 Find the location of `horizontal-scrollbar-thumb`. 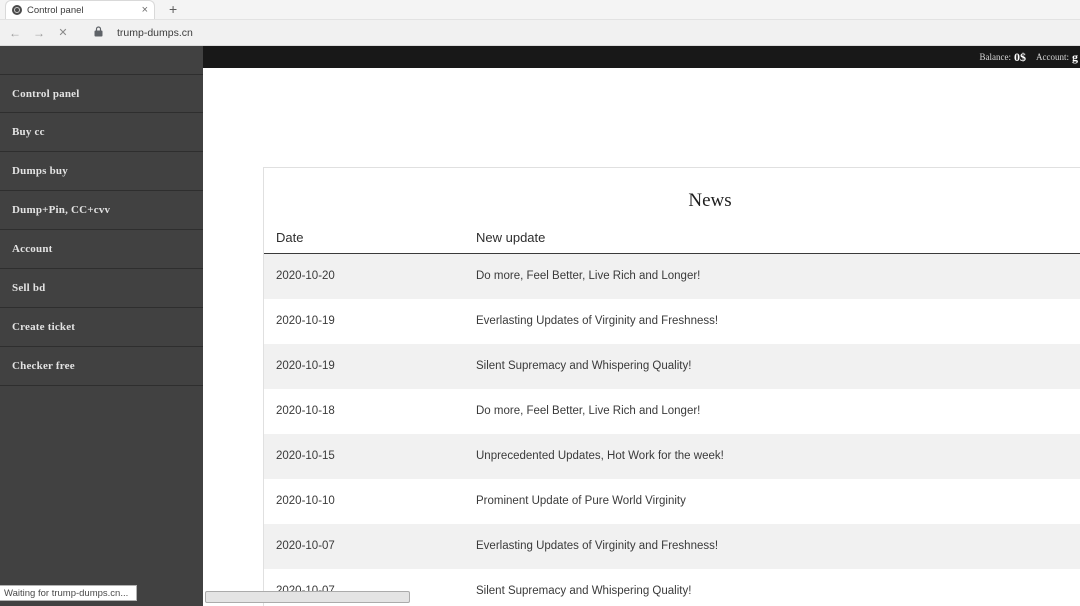

horizontal-scrollbar-thumb is located at coordinates (307, 597).